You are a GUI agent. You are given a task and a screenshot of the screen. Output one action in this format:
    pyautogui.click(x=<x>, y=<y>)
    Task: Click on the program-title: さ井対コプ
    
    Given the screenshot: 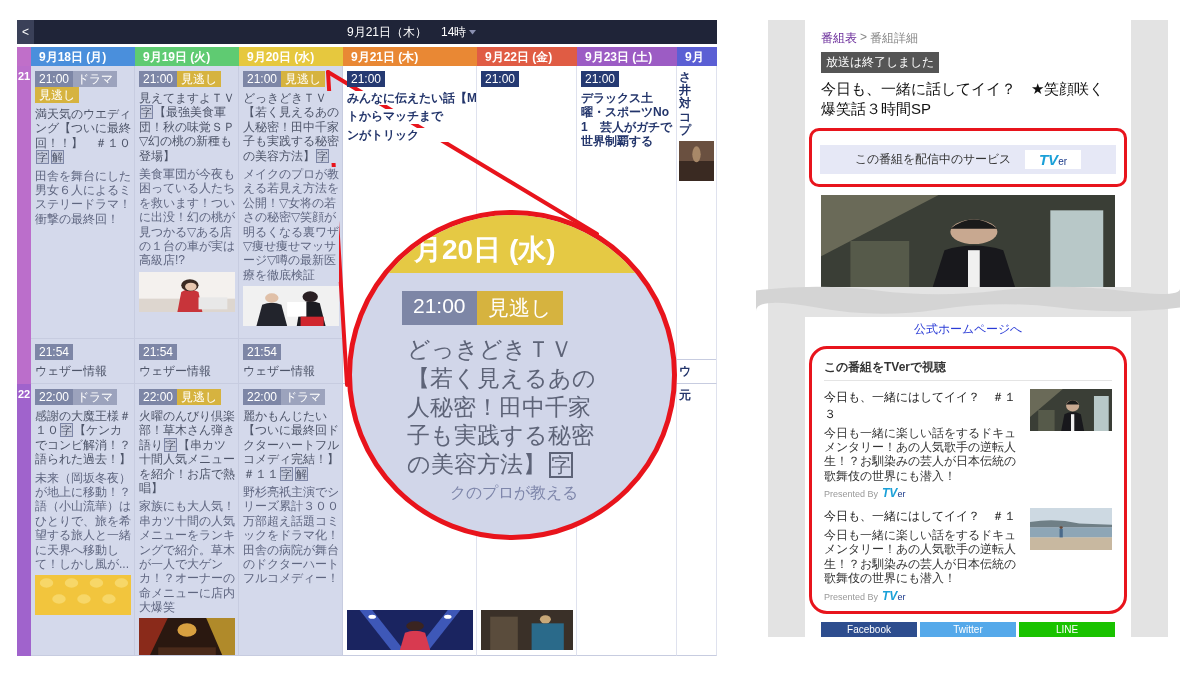 What is the action you would take?
    pyautogui.click(x=685, y=104)
    